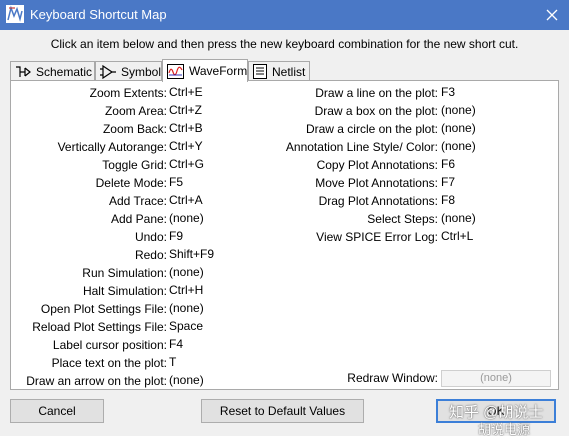 The width and height of the screenshot is (569, 436). I want to click on shortcut-row-select-steps: Select Steps:, so click(224, 219).